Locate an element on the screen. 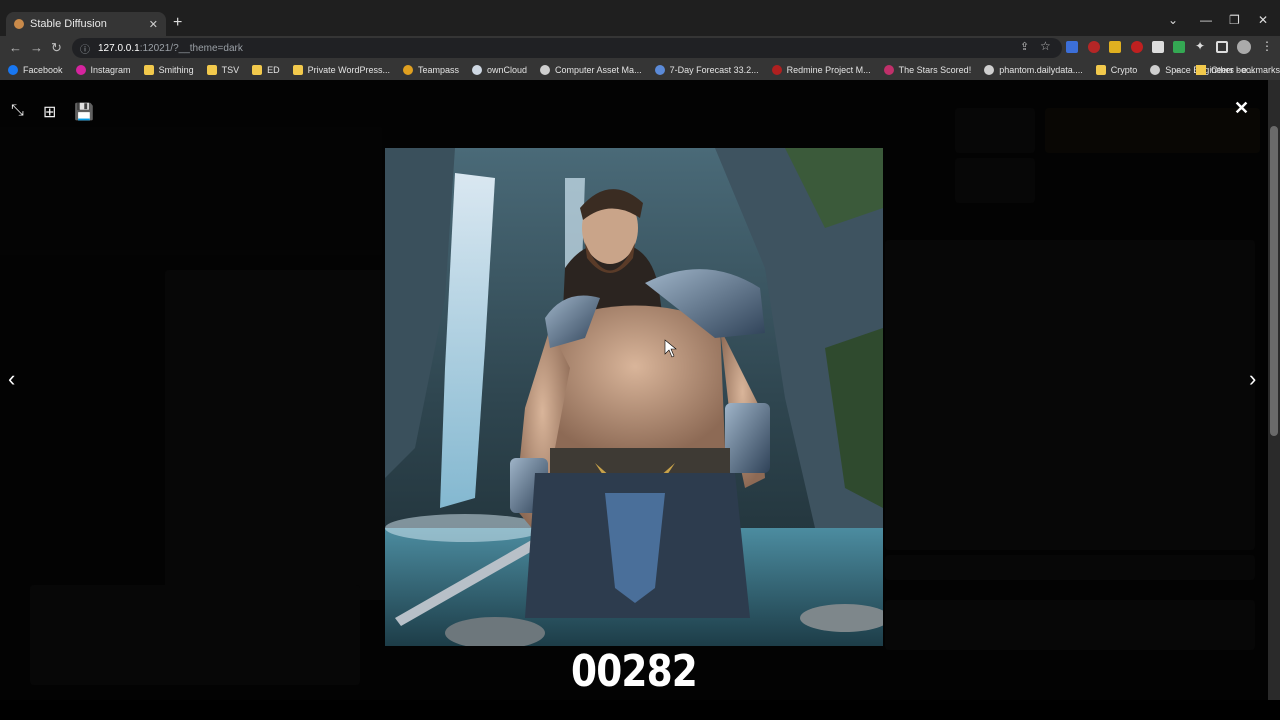 The height and width of the screenshot is (720, 1280). bookmark-item: TSV is located at coordinates (223, 70).